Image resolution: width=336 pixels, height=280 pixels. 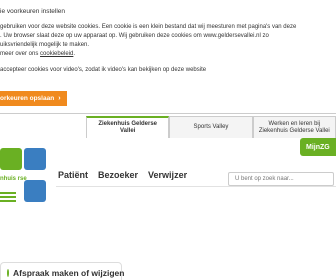 What do you see at coordinates (33, 11) in the screenshot?
I see `cookie-title: ie voorkeuren instellen` at bounding box center [33, 11].